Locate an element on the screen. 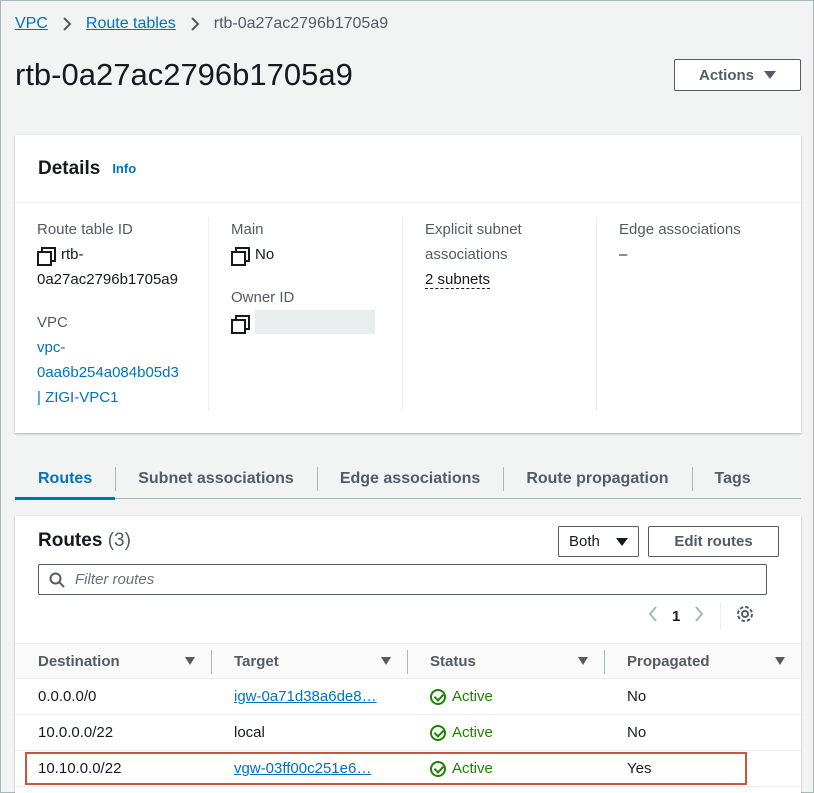  route-filter-select: Both is located at coordinates (598, 541).